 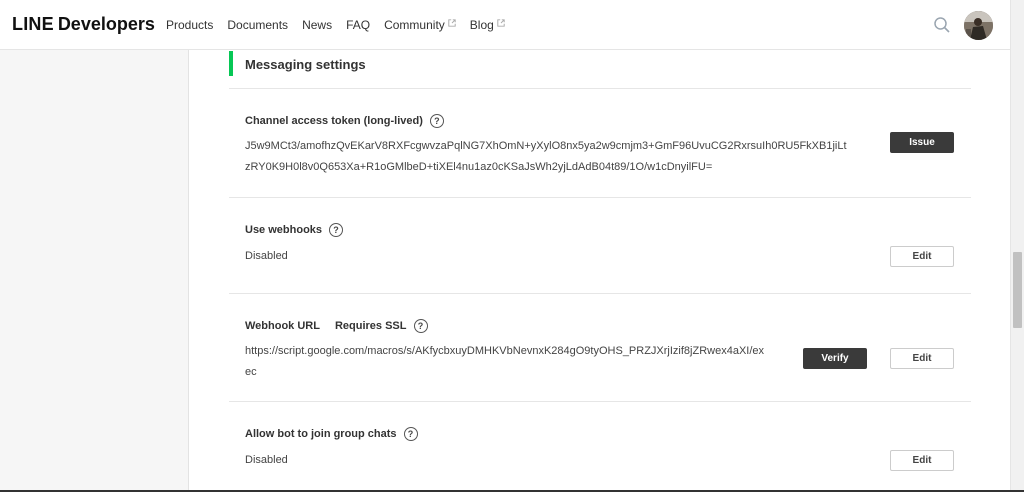 I want to click on webhooks-value: Disabled, so click(x=266, y=256).